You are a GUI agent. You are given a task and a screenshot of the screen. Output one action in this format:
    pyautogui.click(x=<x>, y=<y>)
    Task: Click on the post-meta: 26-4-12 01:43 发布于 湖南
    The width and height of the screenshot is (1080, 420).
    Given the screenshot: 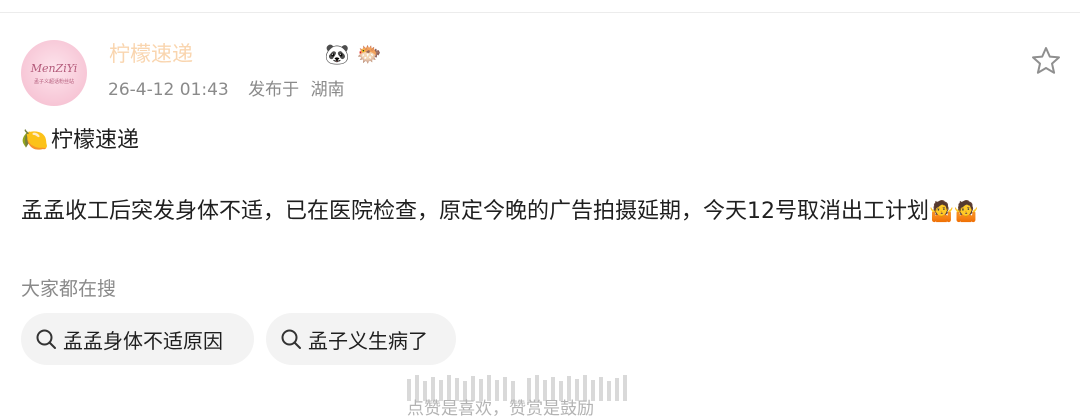 What is the action you would take?
    pyautogui.click(x=226, y=90)
    